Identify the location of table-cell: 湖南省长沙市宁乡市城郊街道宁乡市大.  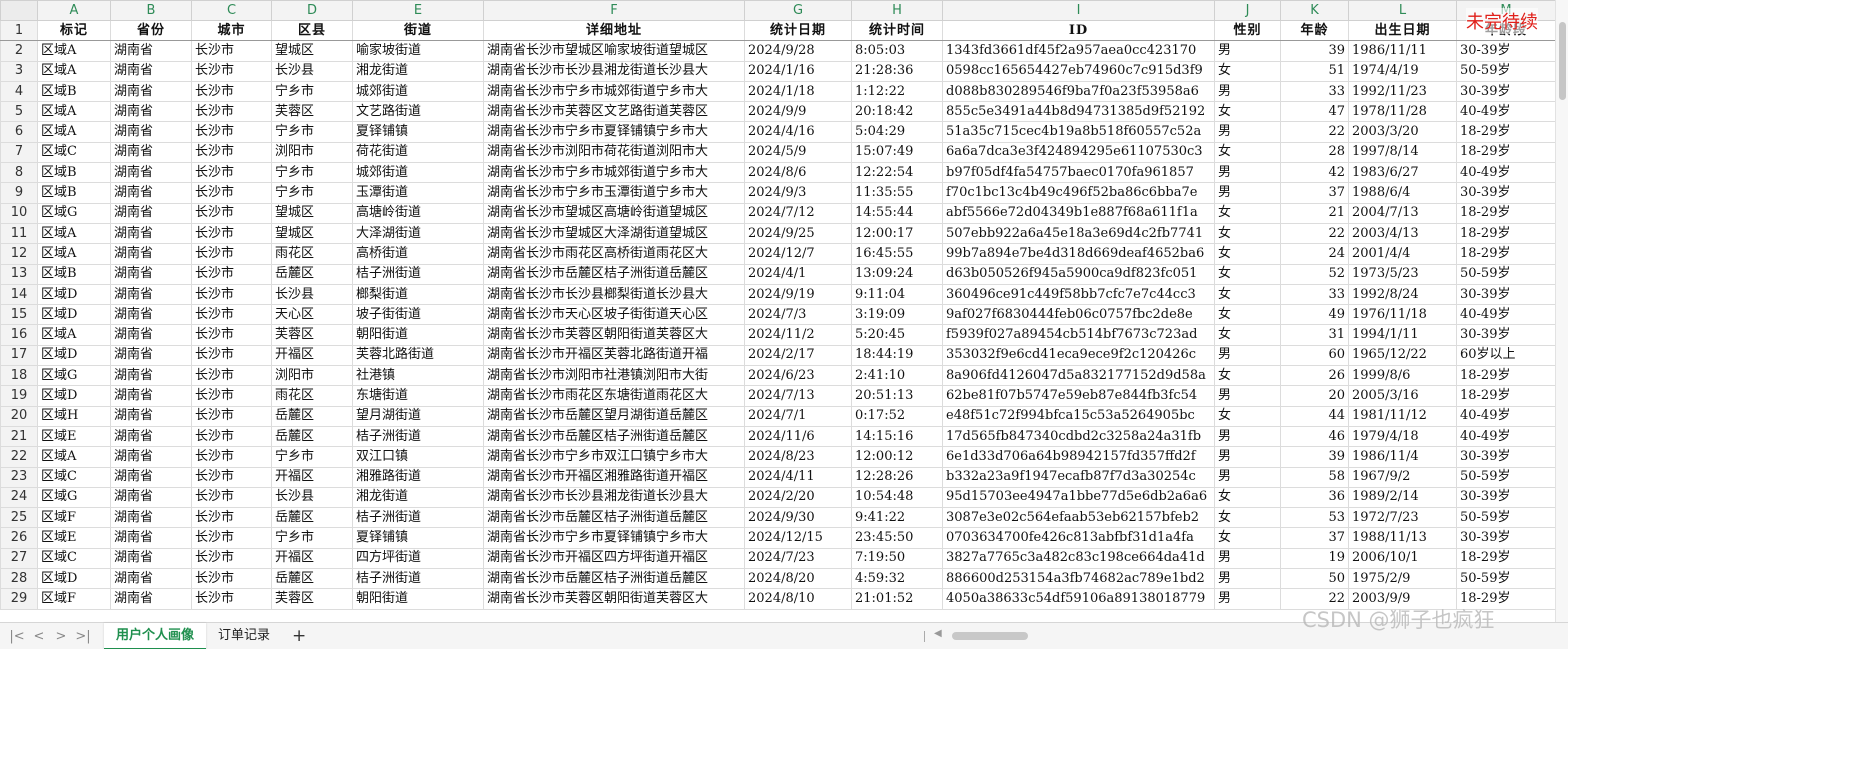
(614, 91).